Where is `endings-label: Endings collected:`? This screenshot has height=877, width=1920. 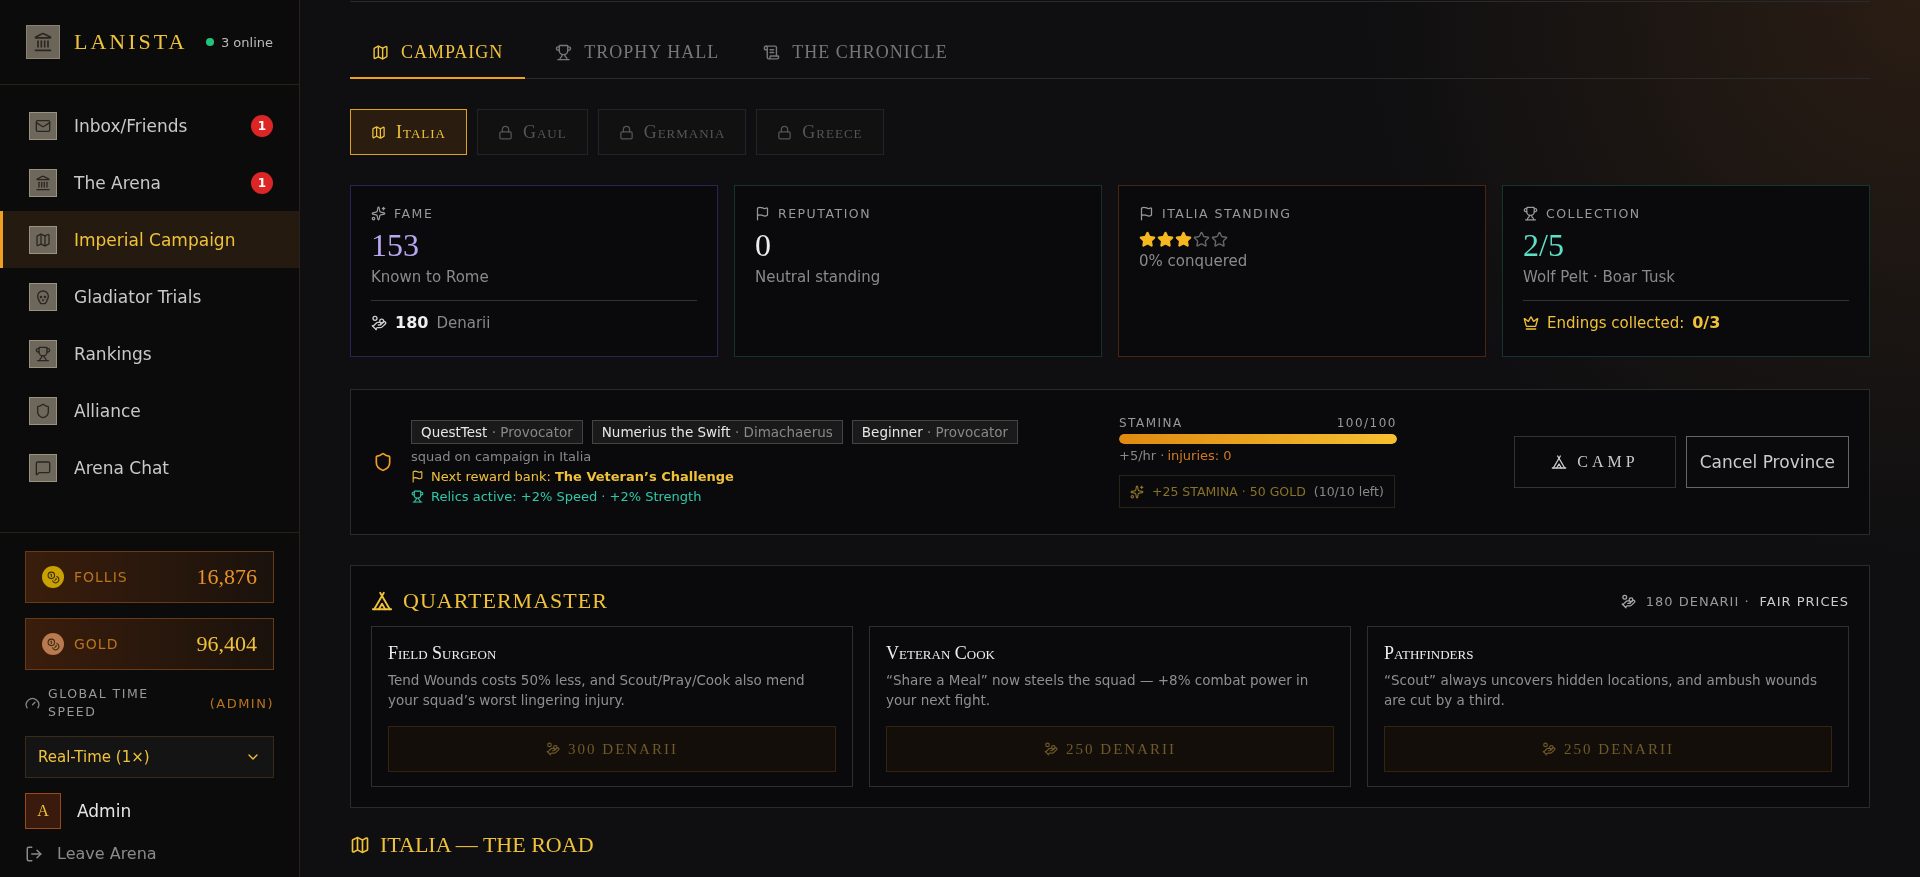
endings-label: Endings collected: is located at coordinates (1616, 322).